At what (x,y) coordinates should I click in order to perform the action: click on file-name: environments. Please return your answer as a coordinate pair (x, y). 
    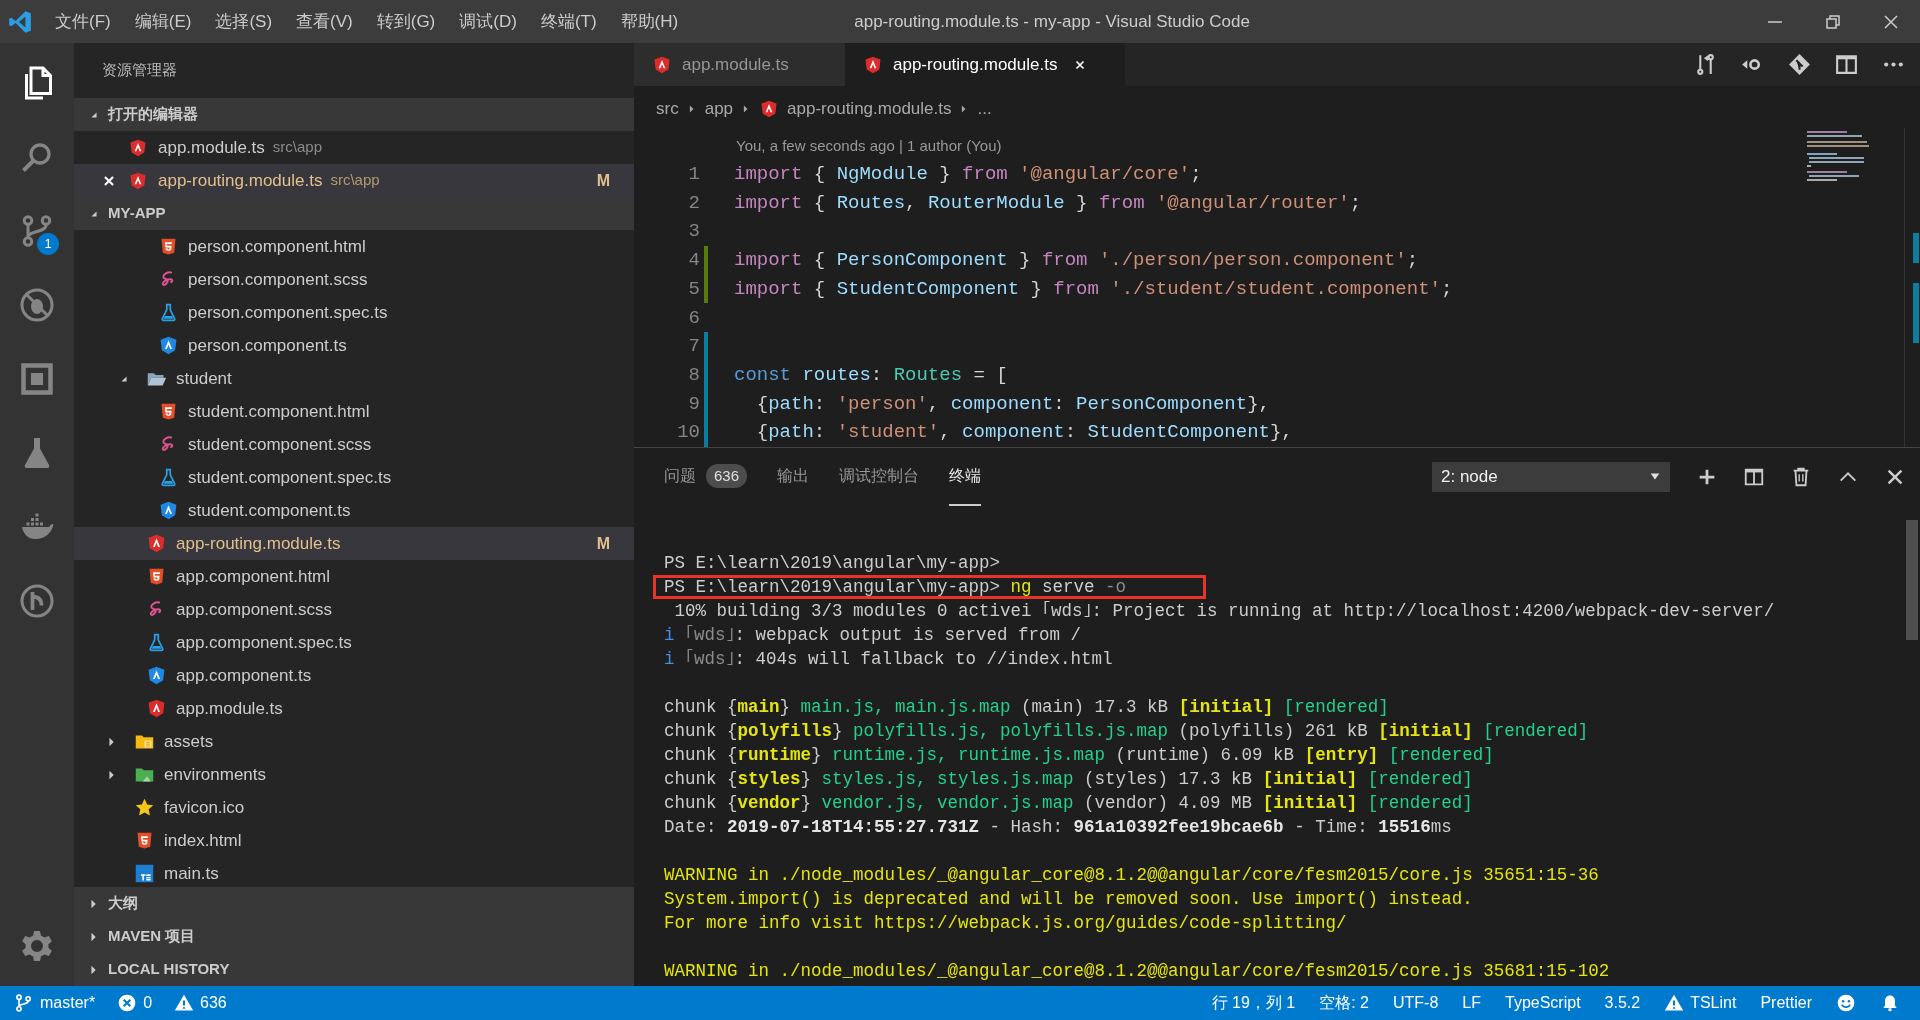
    Looking at the image, I should click on (215, 774).